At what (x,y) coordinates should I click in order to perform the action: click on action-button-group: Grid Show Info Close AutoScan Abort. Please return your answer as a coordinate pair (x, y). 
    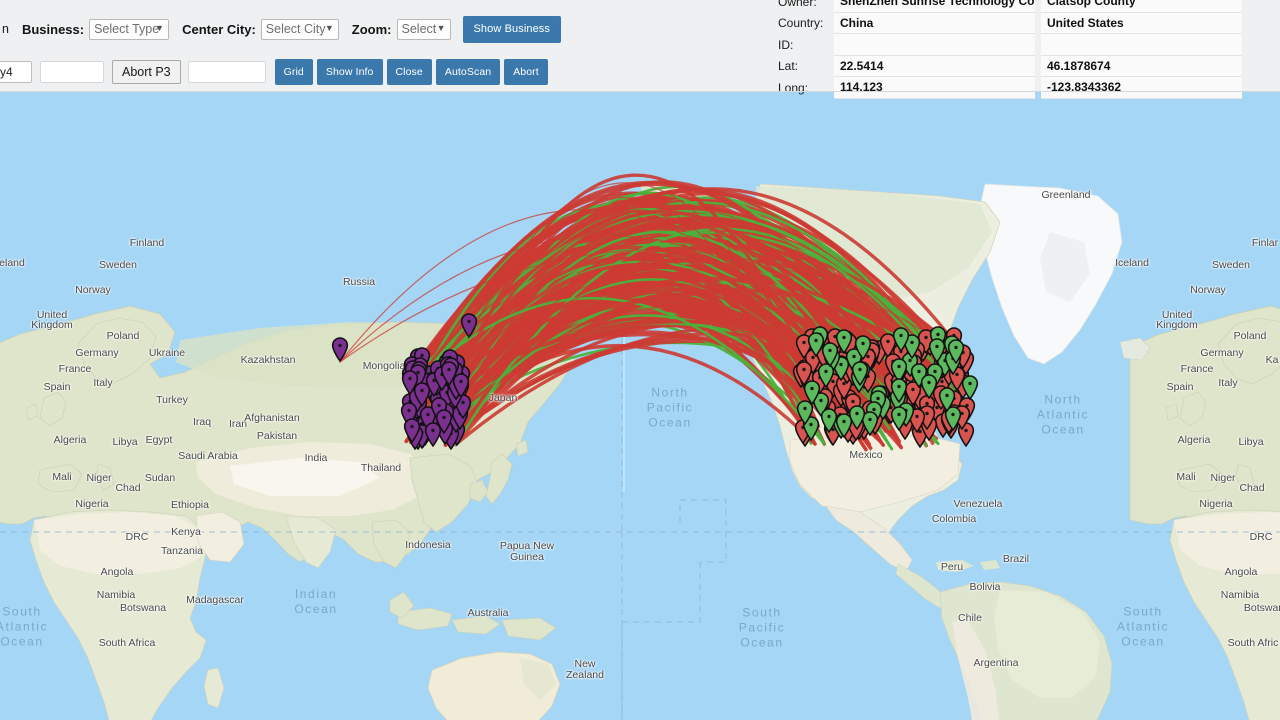
    Looking at the image, I should click on (411, 72).